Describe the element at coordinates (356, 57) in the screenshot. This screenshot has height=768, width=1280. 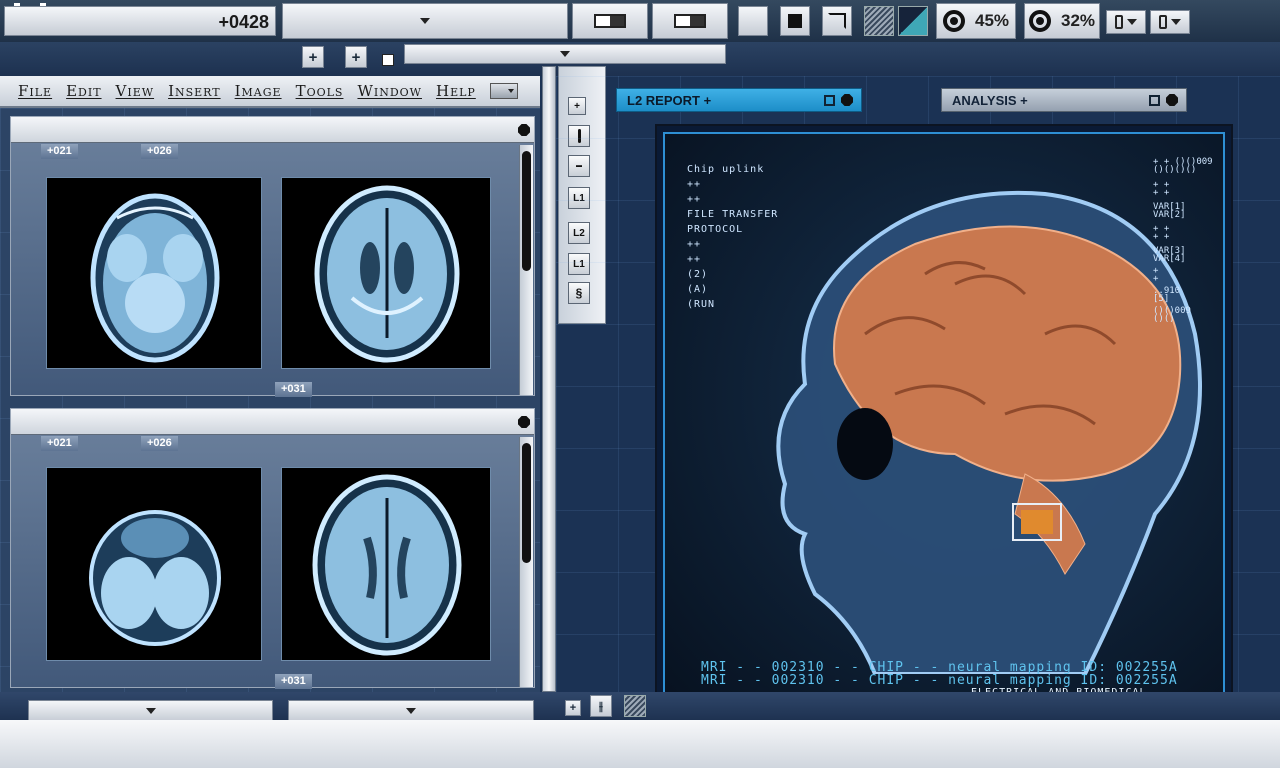
I see `add-button-2: +` at that location.